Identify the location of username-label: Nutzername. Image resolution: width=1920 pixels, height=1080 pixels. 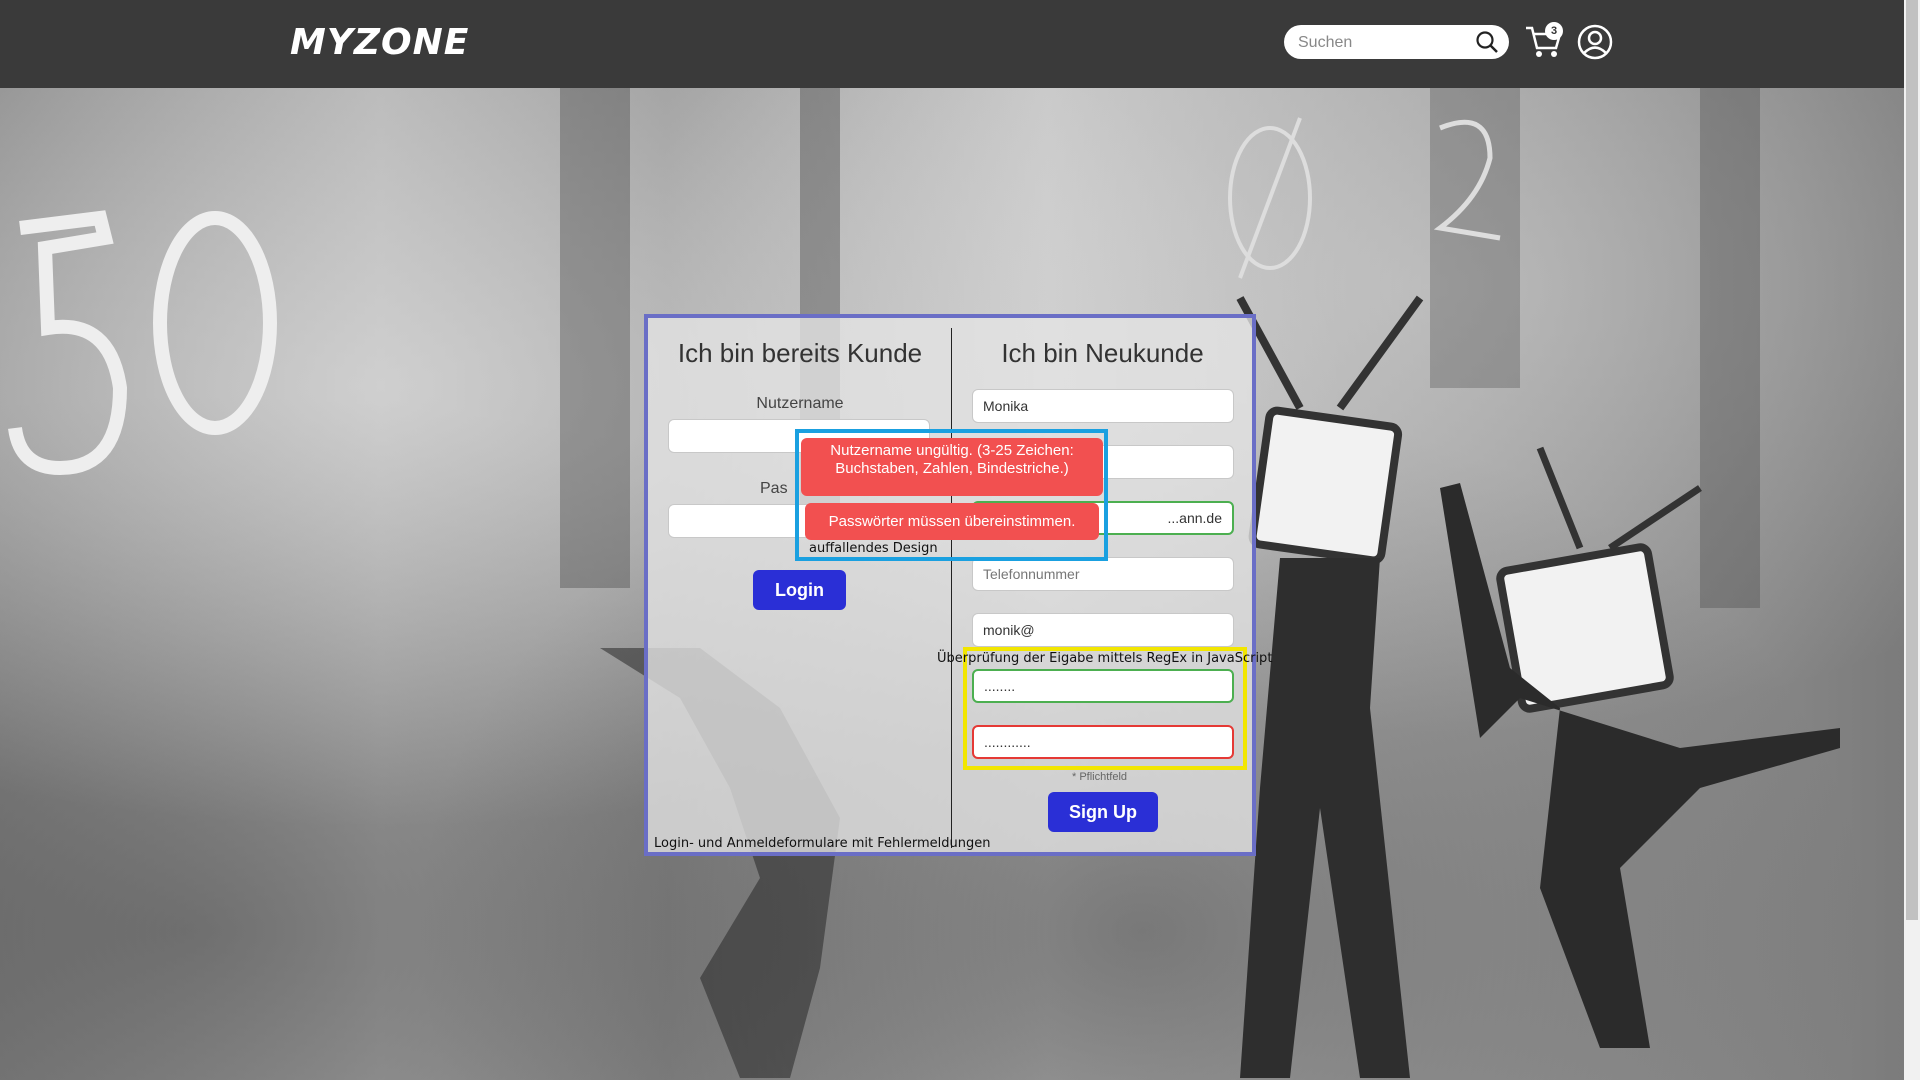
(800, 403).